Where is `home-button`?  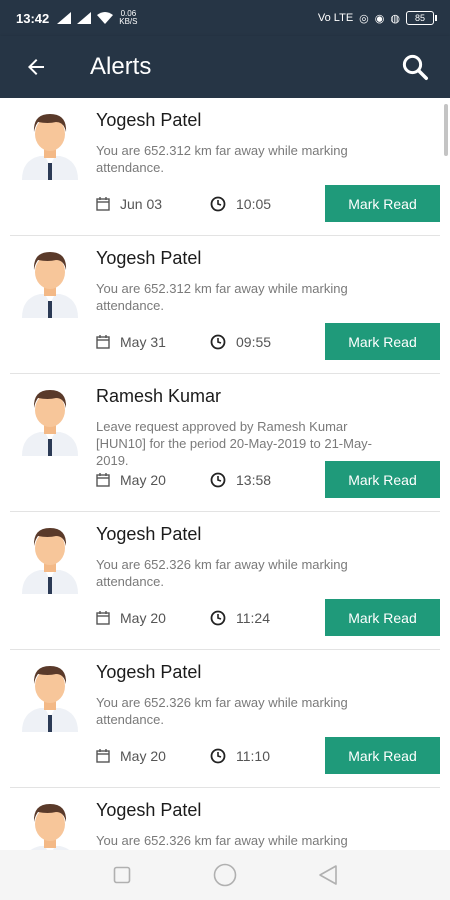
home-button is located at coordinates (225, 875).